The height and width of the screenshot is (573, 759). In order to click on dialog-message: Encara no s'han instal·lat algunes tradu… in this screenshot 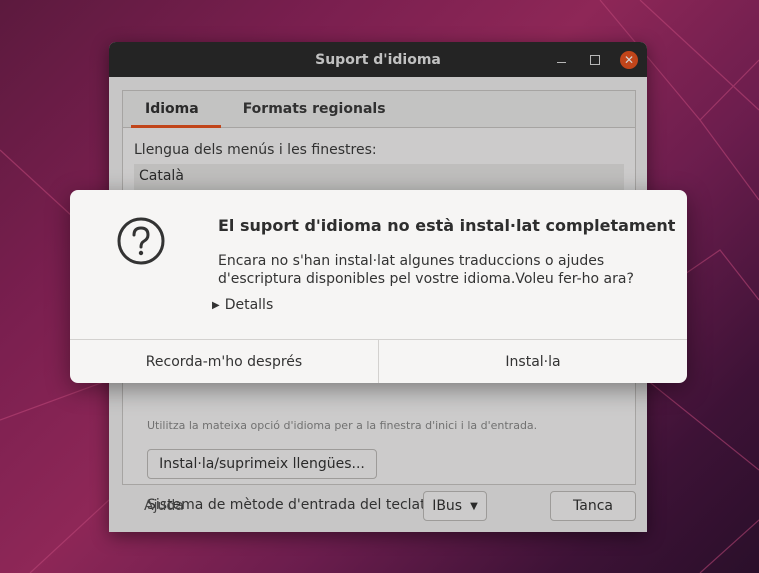, I will do `click(438, 270)`.